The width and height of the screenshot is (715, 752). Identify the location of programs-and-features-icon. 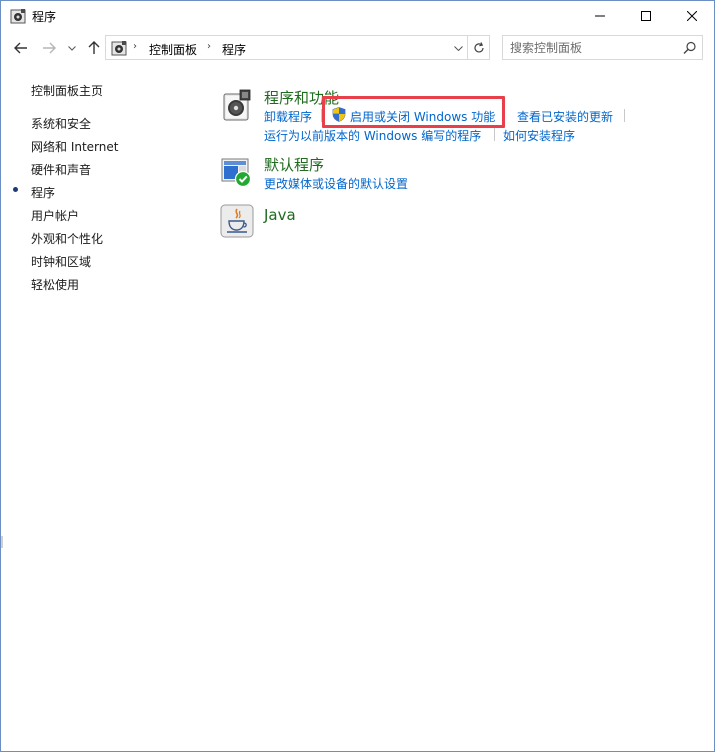
(237, 105).